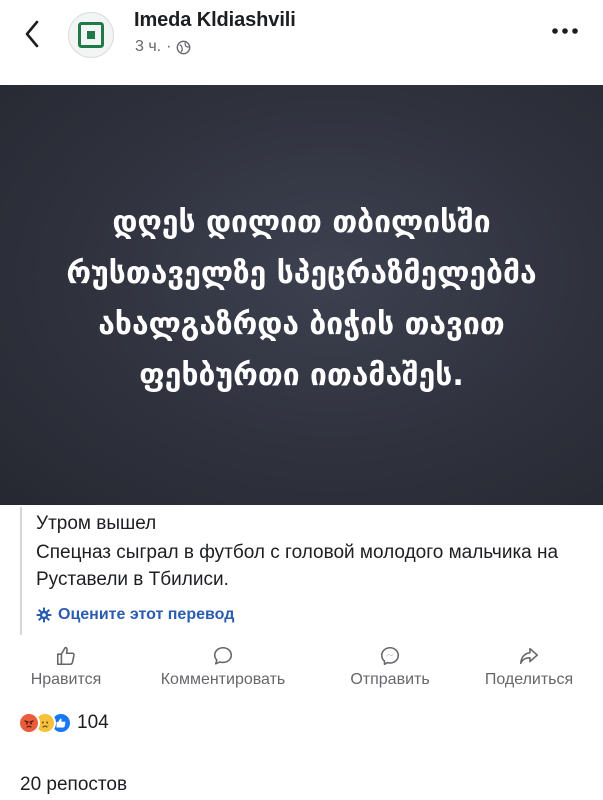  I want to click on like-icon, so click(65, 656).